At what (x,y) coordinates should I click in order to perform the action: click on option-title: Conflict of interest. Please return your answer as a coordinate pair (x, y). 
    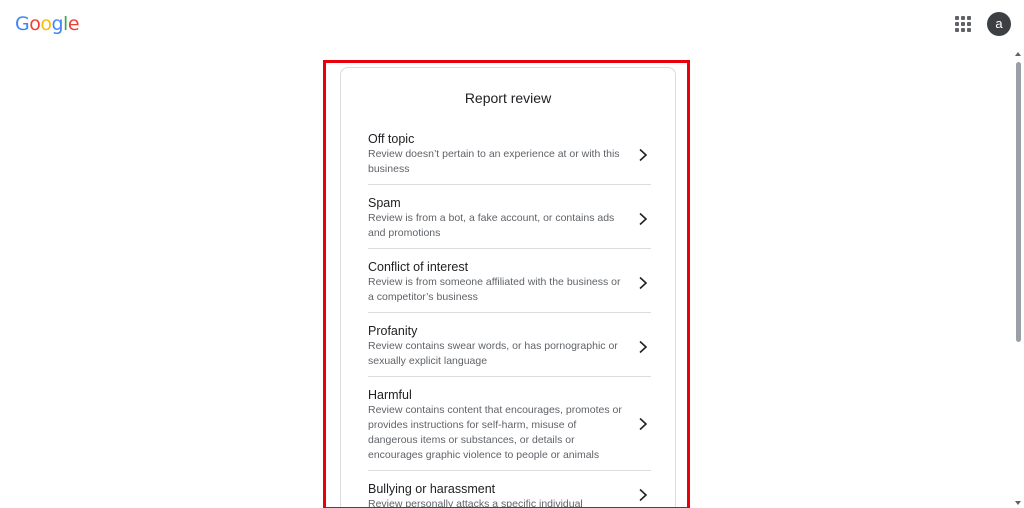
    Looking at the image, I should click on (418, 267).